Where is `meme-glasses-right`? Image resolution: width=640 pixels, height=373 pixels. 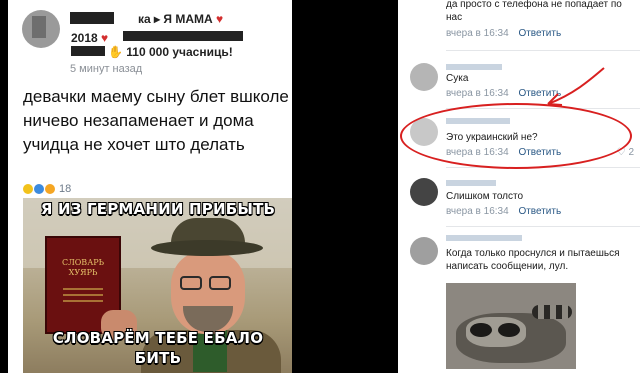
meme-glasses-right is located at coordinates (220, 283).